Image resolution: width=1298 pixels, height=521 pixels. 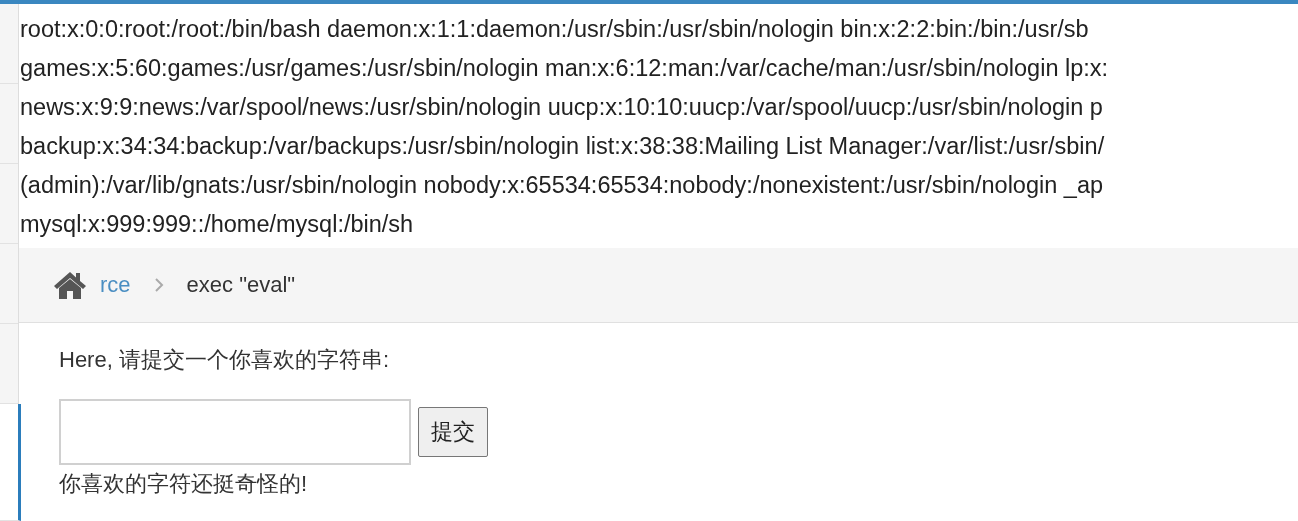 What do you see at coordinates (554, 29) in the screenshot?
I see `output-line: root:x:0:0:root:/root:/bin/bash daemon:x:1:1:daemon:/usr/sbin:/usr/sbin/nologin bin:x:2:2:bin:/bin:/usr/sb` at bounding box center [554, 29].